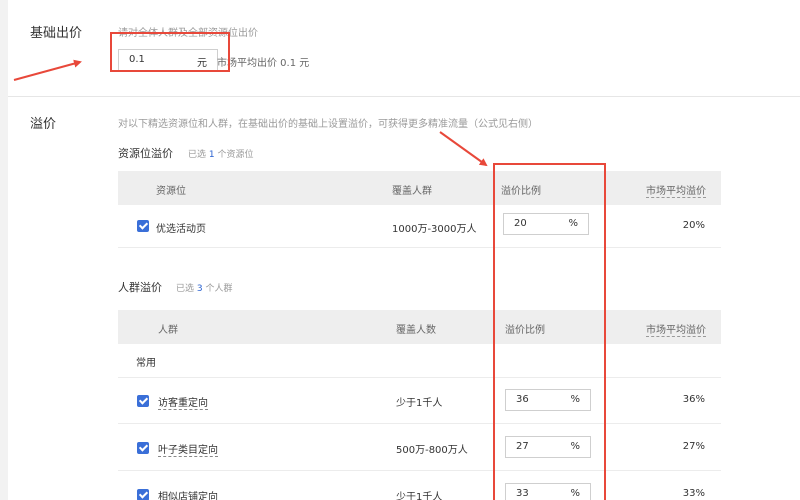  Describe the element at coordinates (404, 96) in the screenshot. I see `section-divider` at that location.